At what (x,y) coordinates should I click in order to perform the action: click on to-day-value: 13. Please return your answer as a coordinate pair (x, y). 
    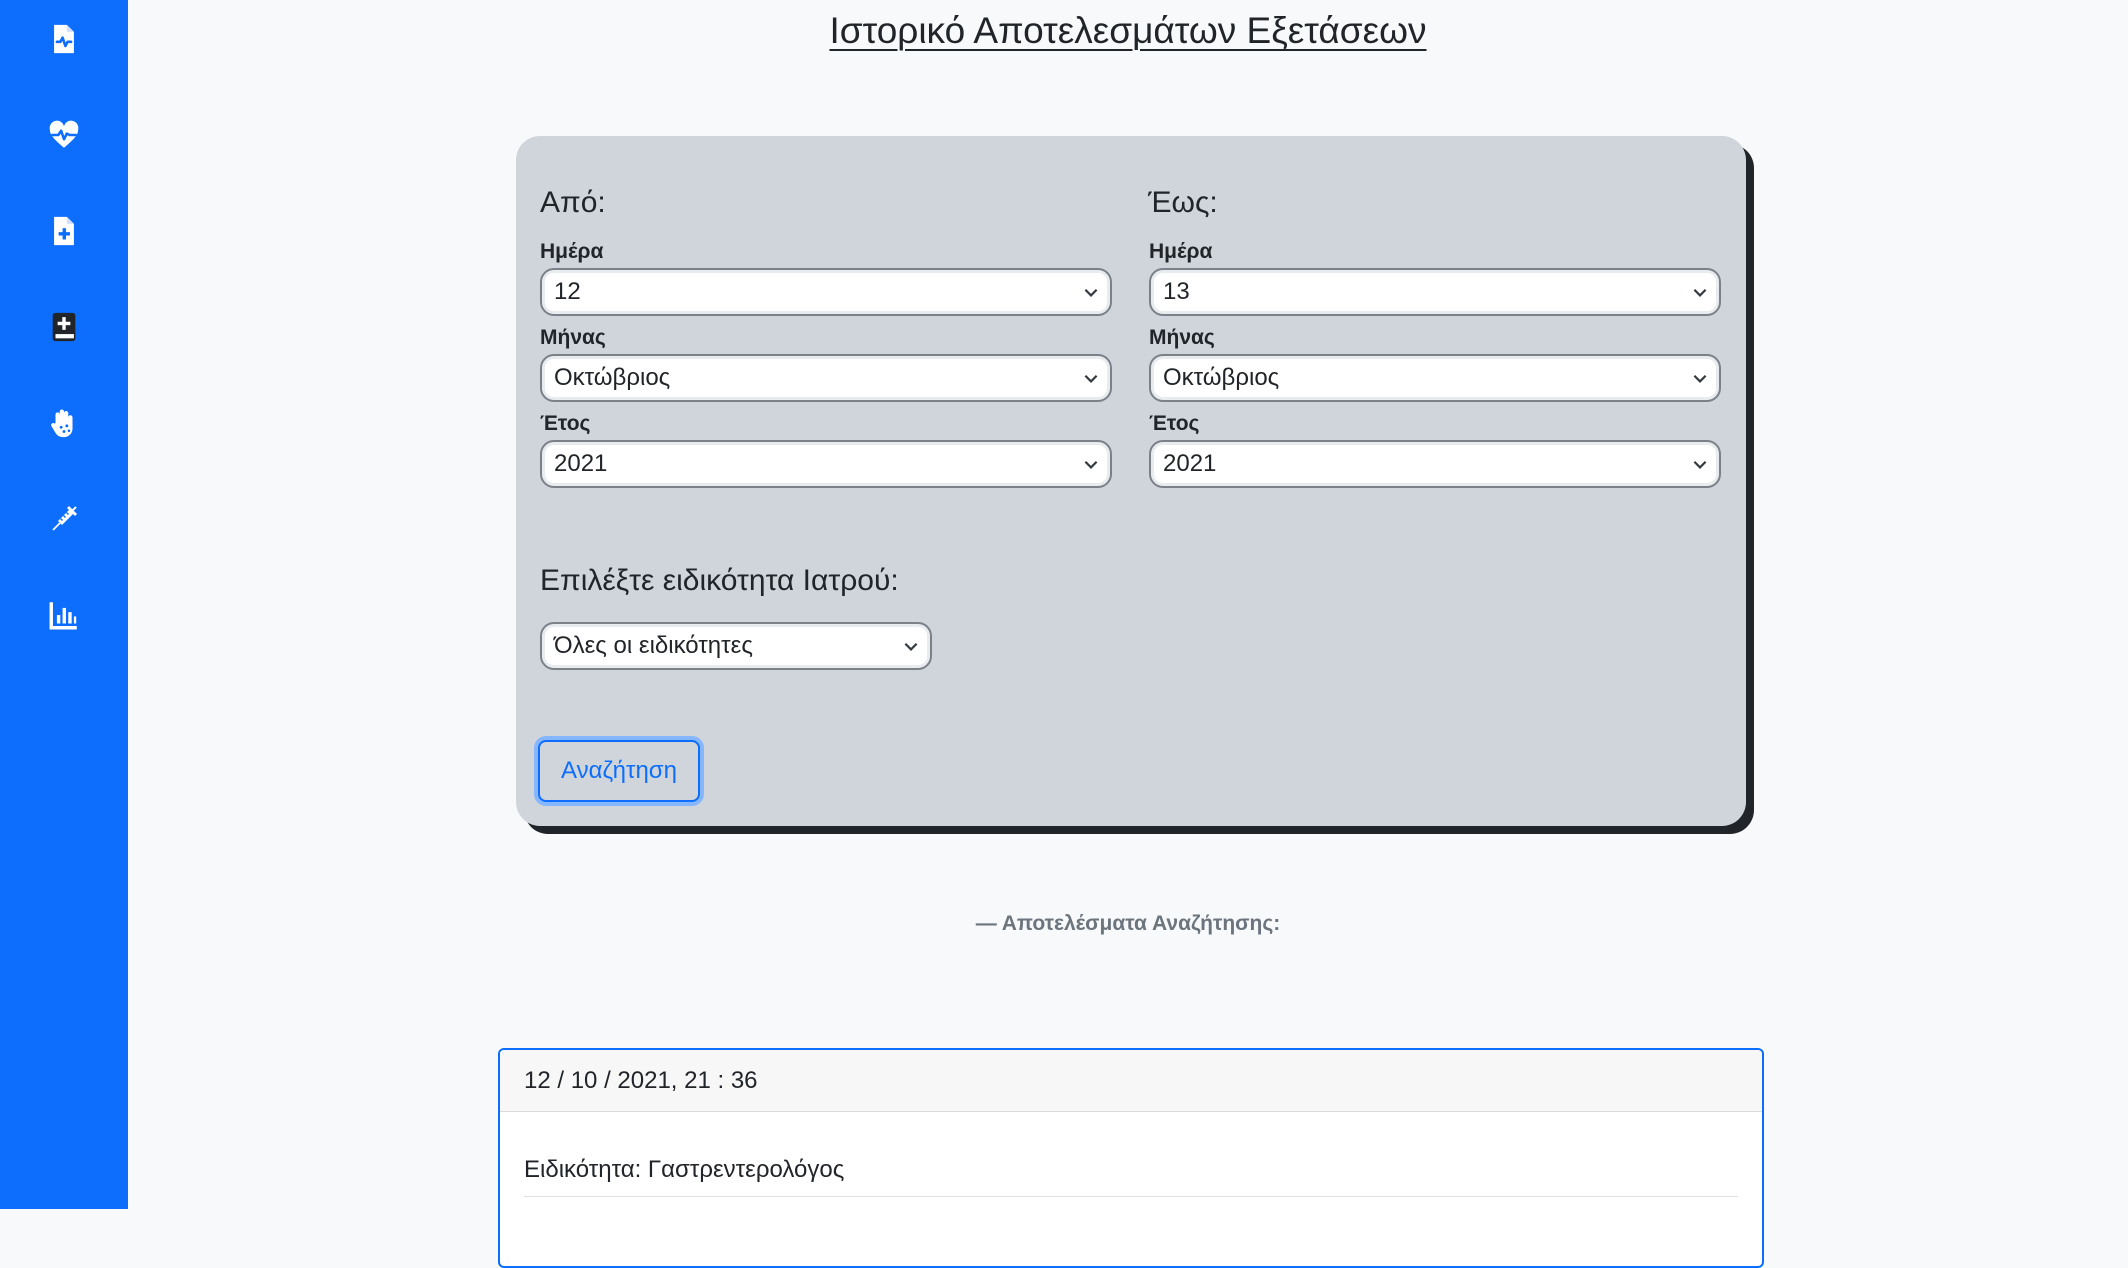
    Looking at the image, I should click on (1176, 291).